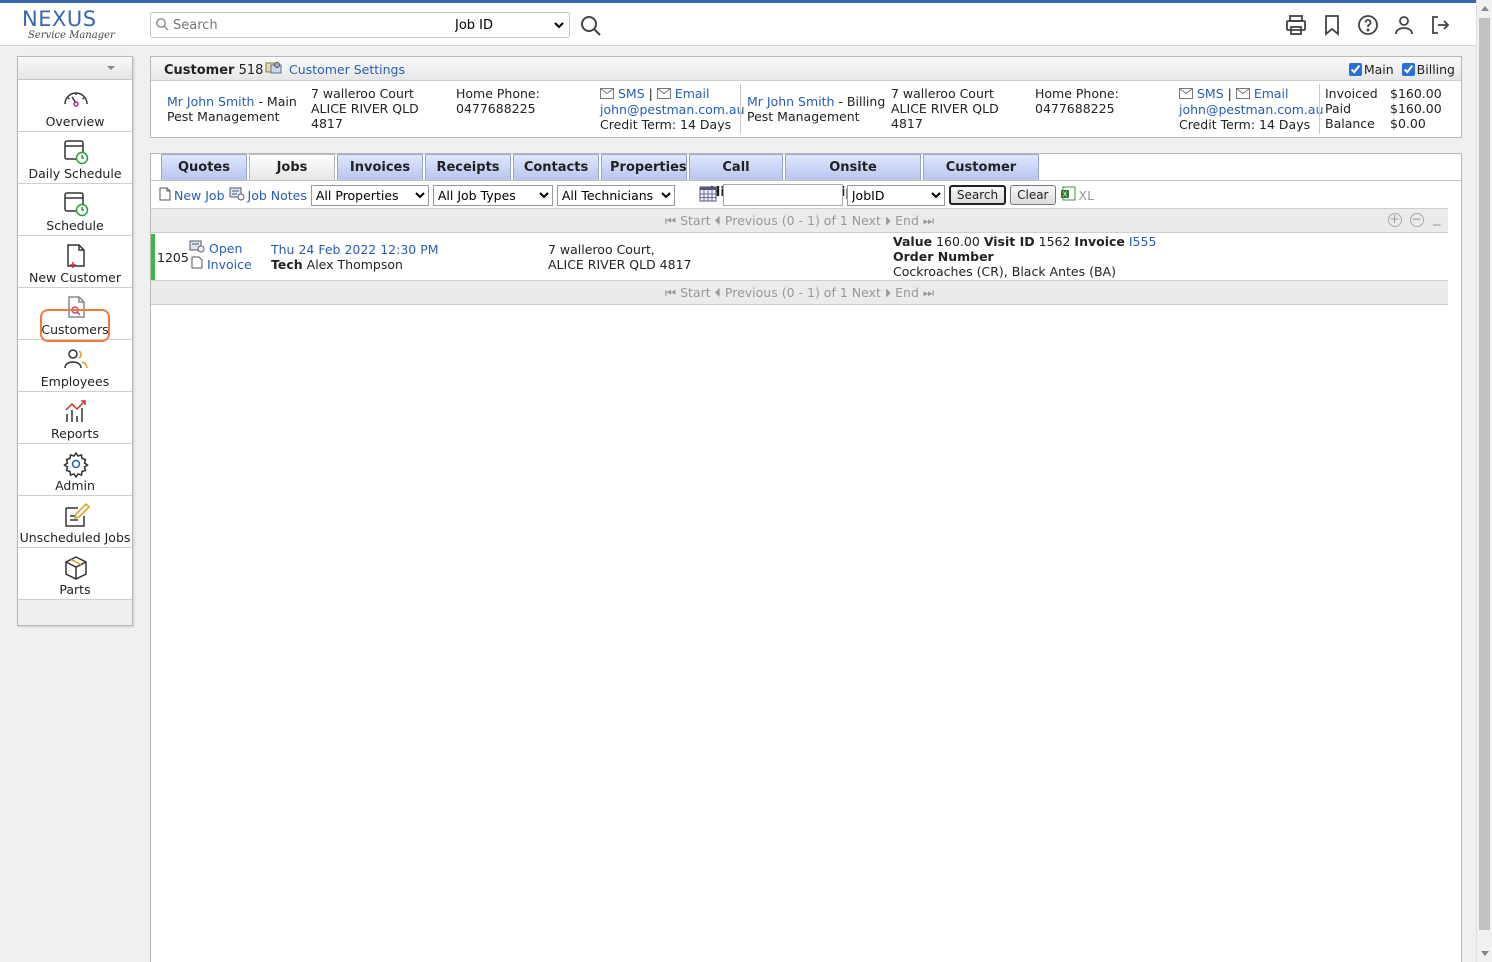 The image size is (1492, 962). What do you see at coordinates (1009, 241) in the screenshot?
I see `visit-id-label: Visit ID` at bounding box center [1009, 241].